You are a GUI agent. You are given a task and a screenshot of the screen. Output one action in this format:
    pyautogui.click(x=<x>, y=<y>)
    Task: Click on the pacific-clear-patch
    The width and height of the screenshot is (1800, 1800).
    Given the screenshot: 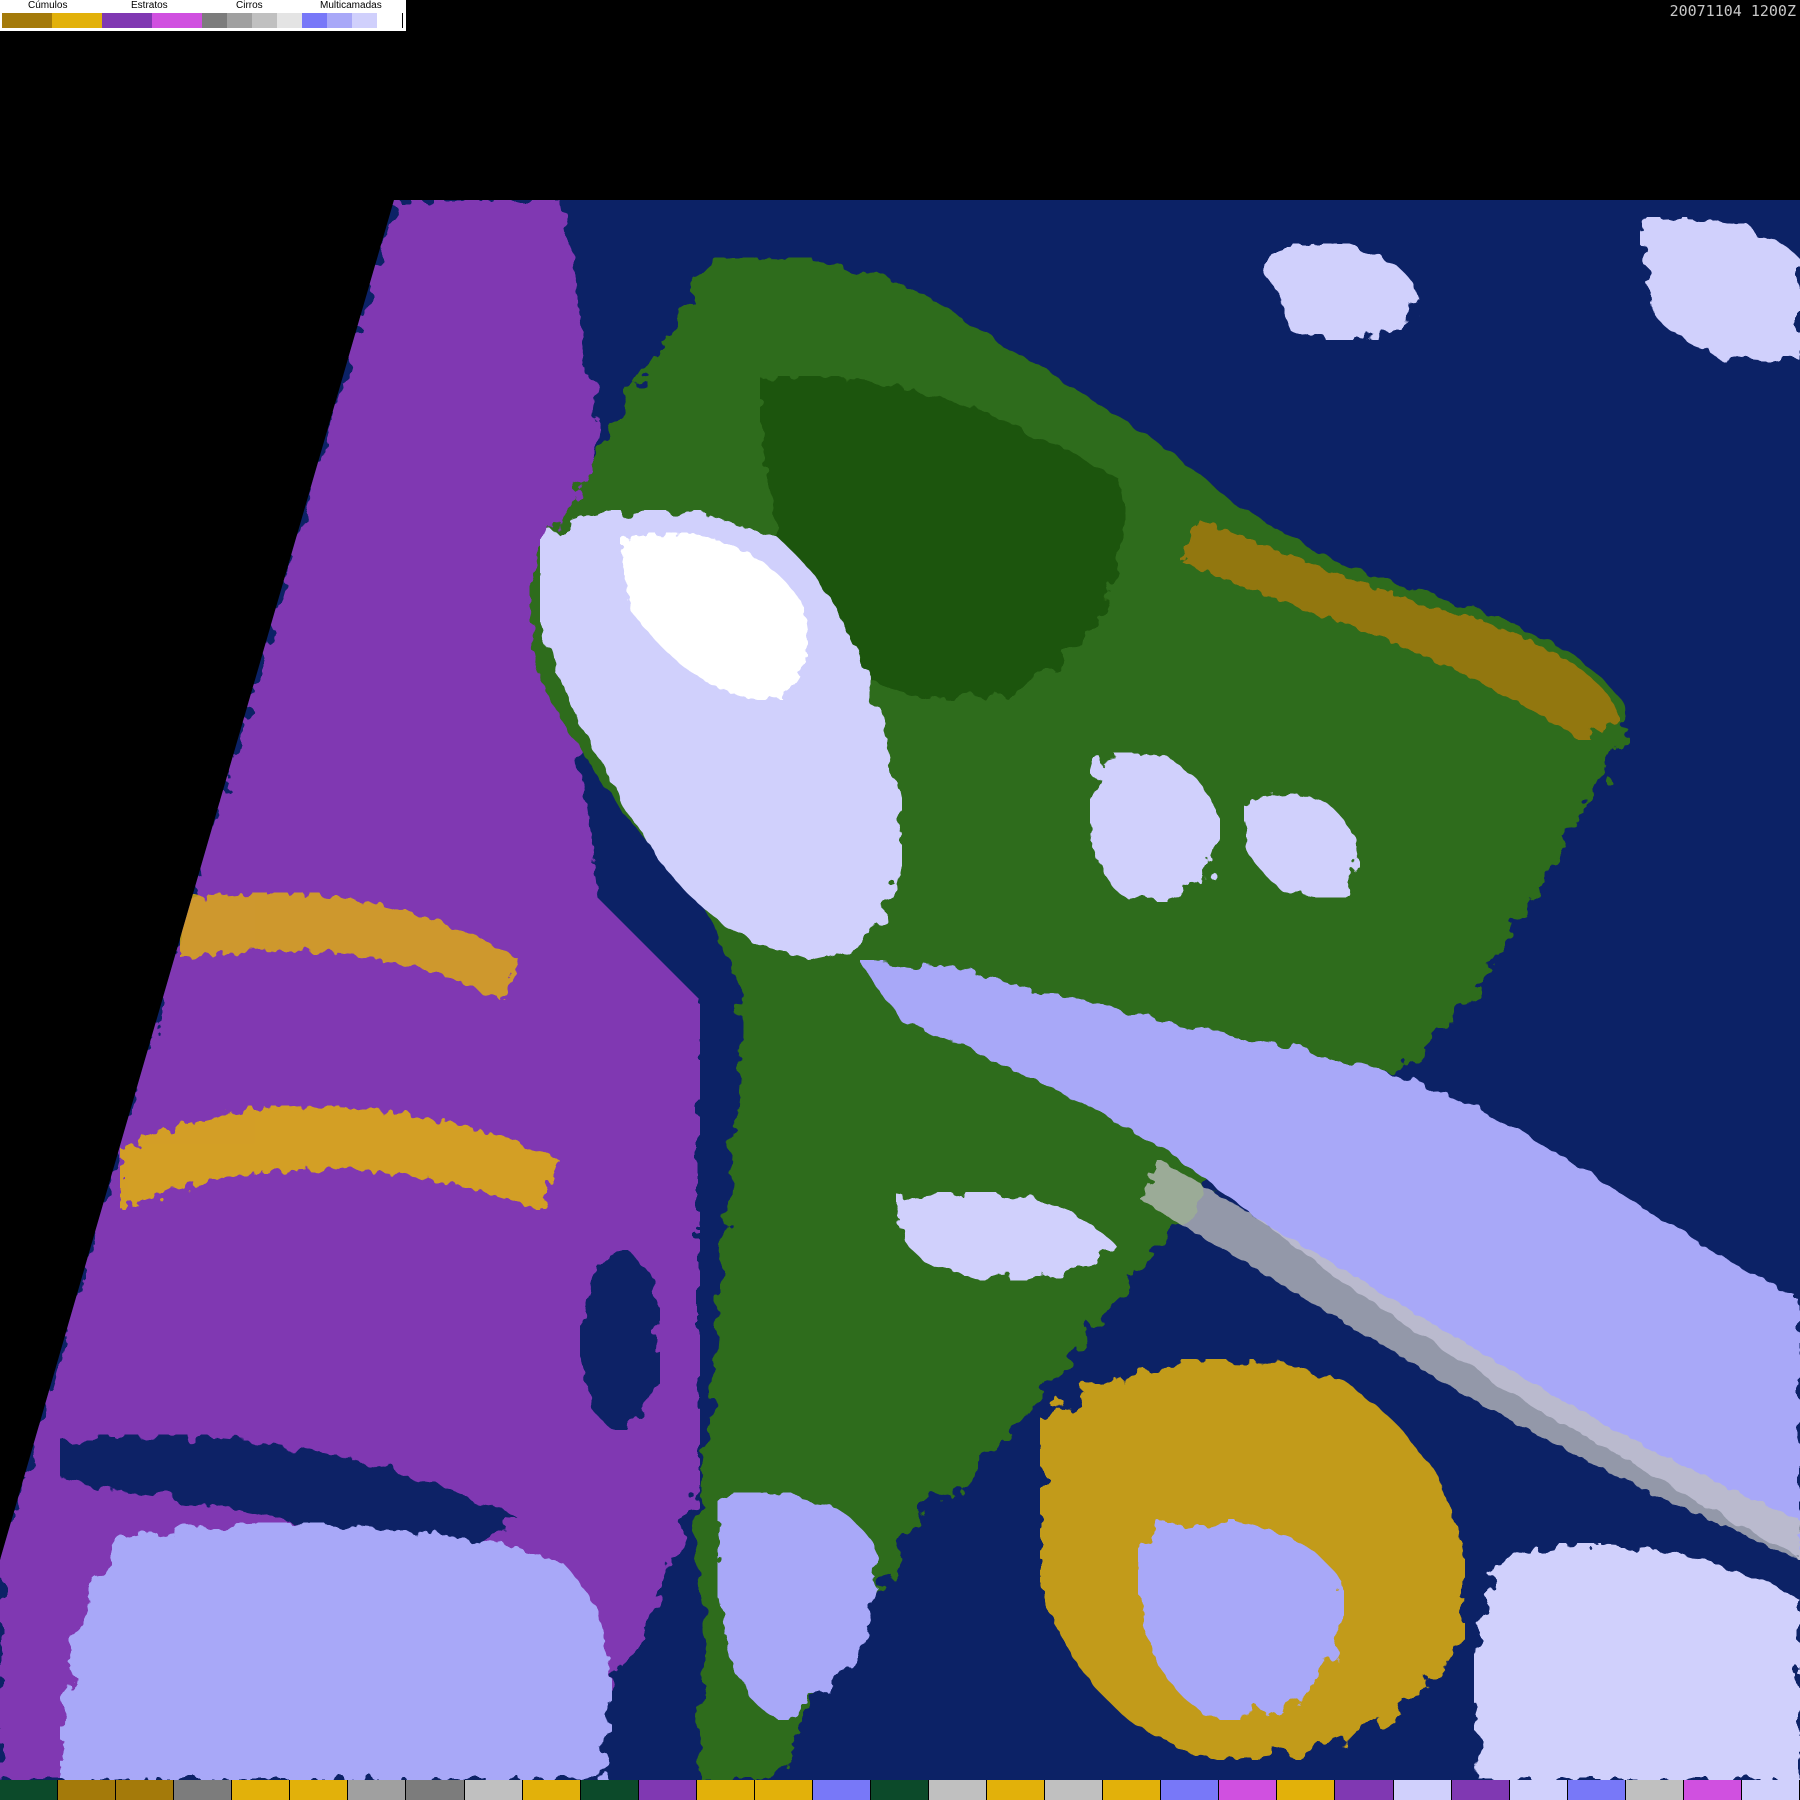 What is the action you would take?
    pyautogui.click(x=620, y=1340)
    